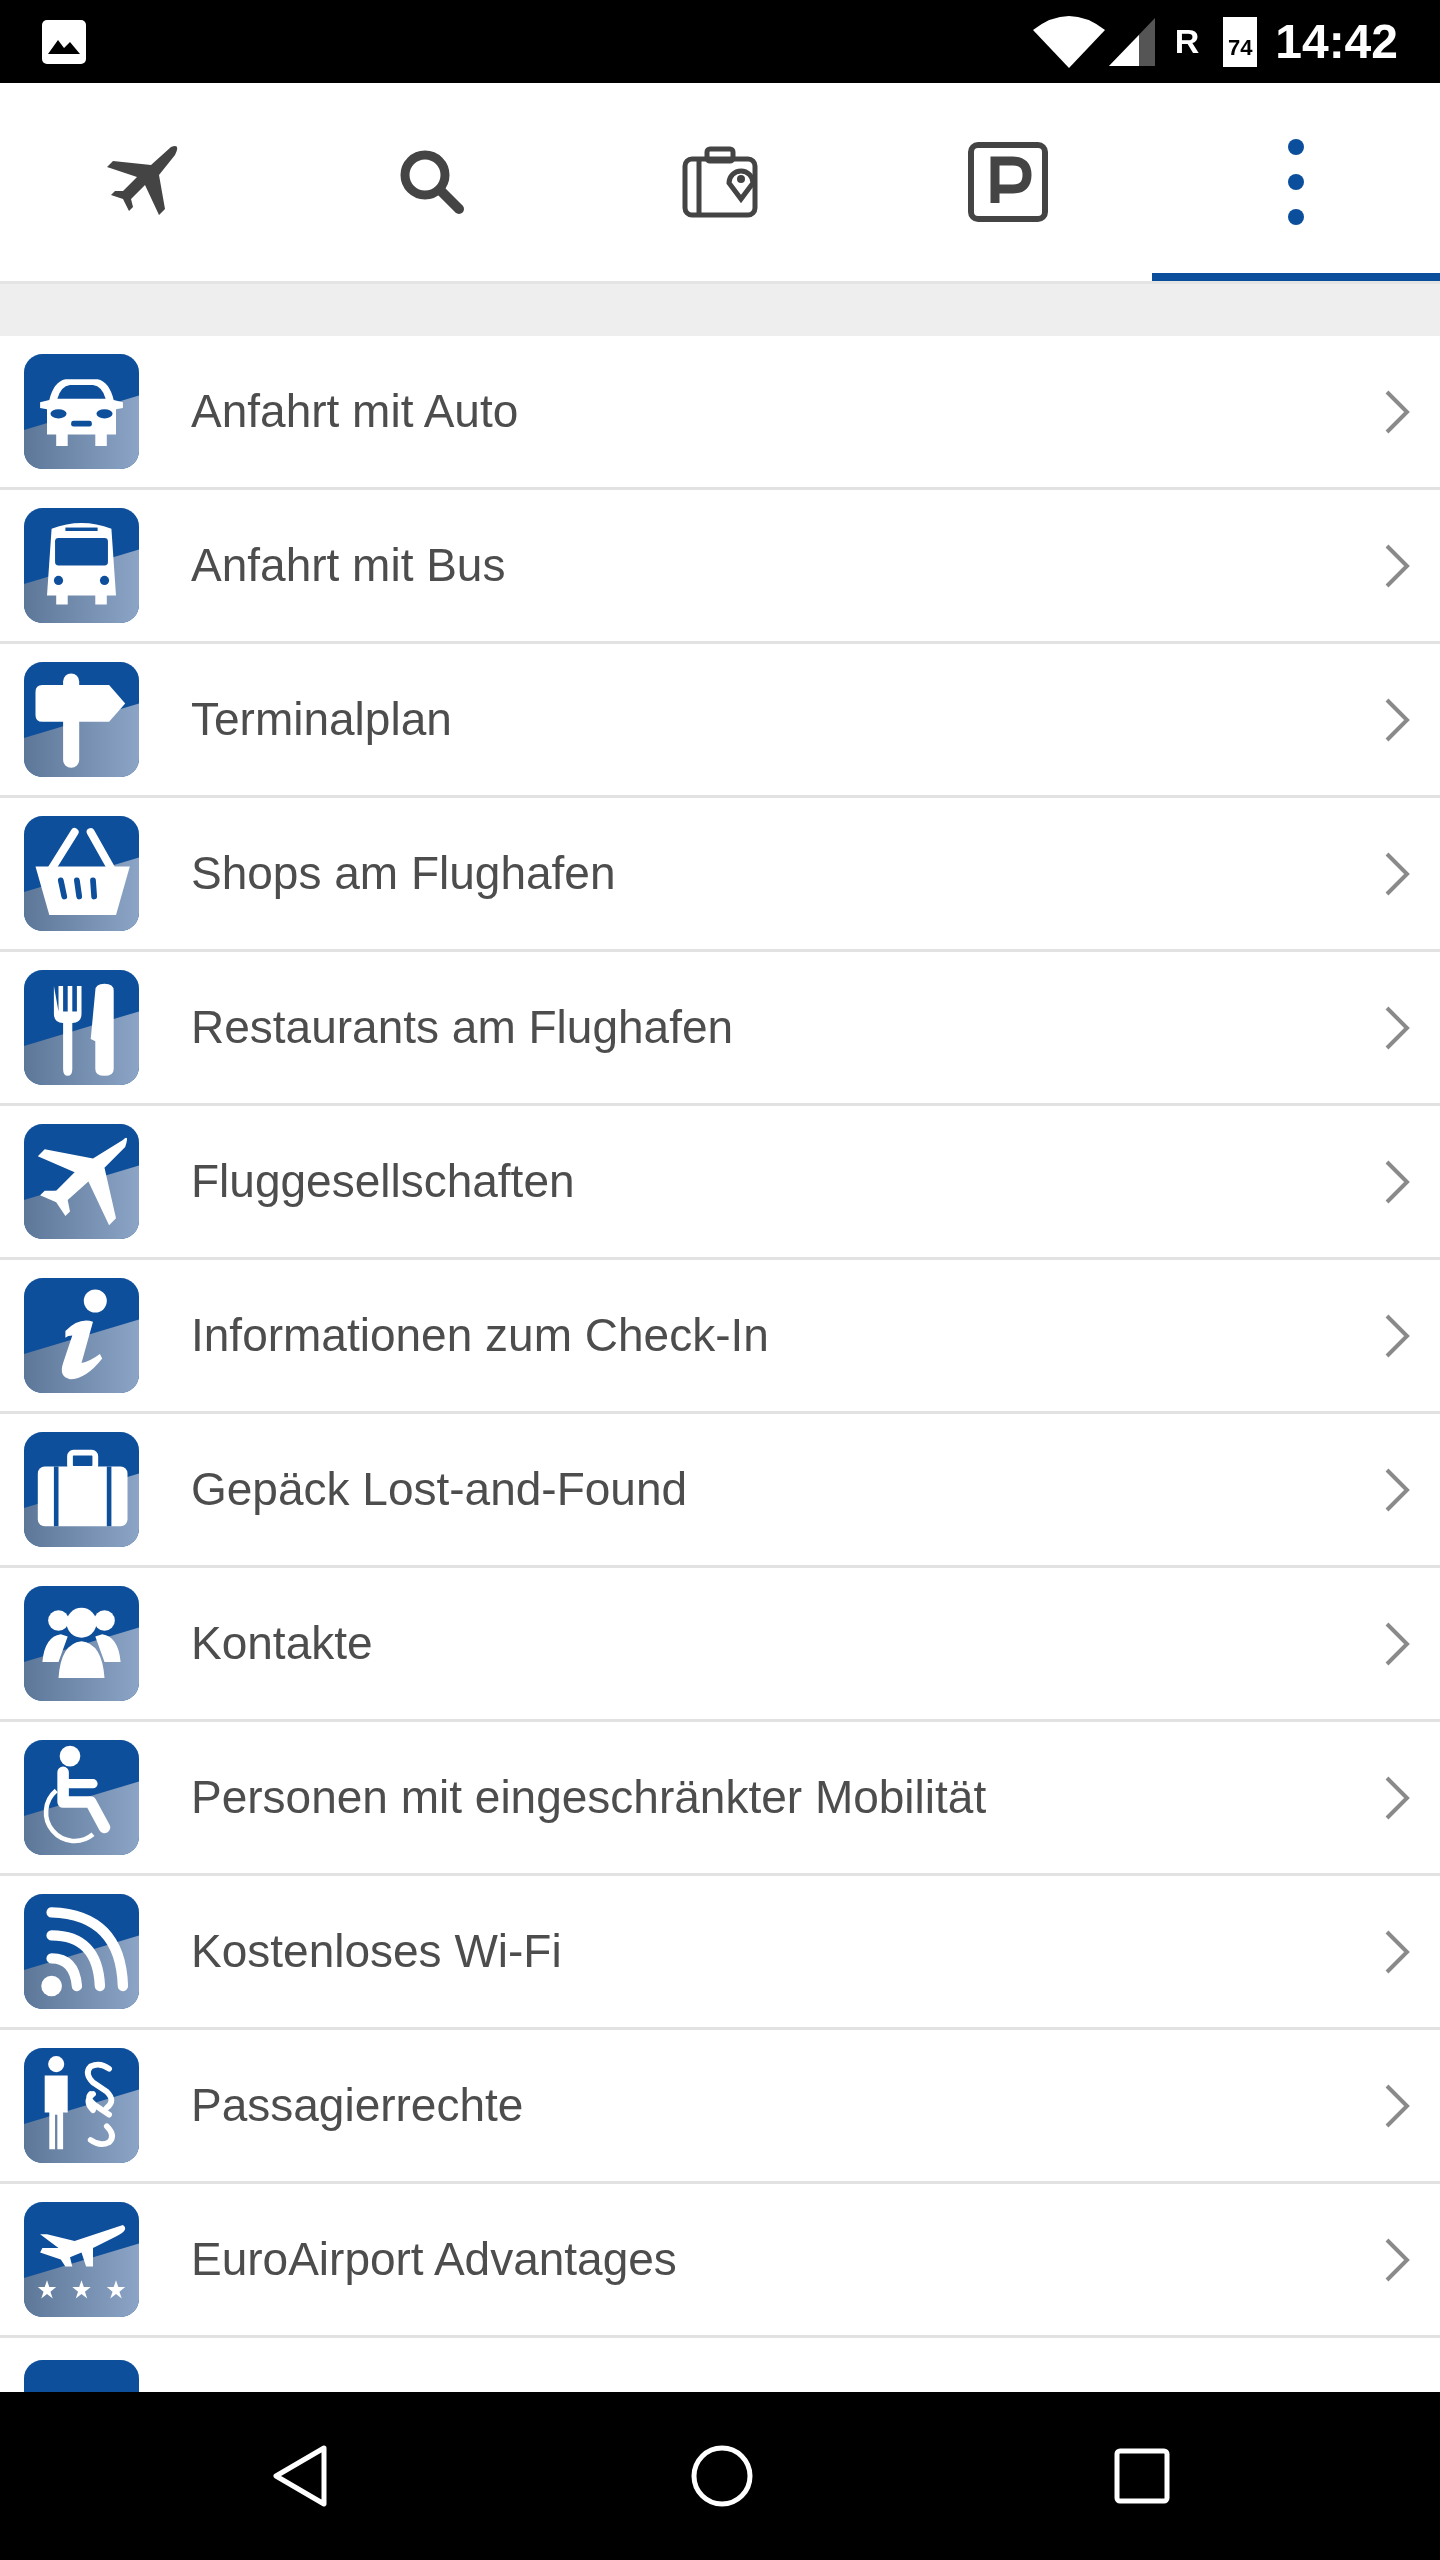 This screenshot has height=2560, width=1440. What do you see at coordinates (434, 2259) in the screenshot?
I see `menu-label: EuroAirport Advantages` at bounding box center [434, 2259].